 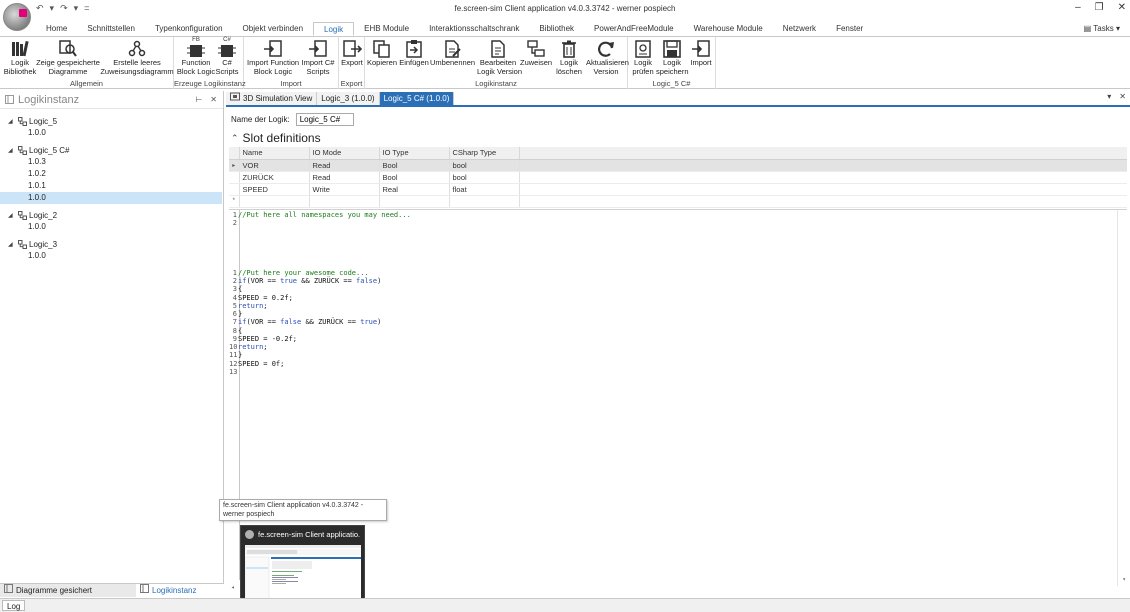 What do you see at coordinates (261, 298) in the screenshot?
I see `code-line: 4SPEED = 0.2f;` at bounding box center [261, 298].